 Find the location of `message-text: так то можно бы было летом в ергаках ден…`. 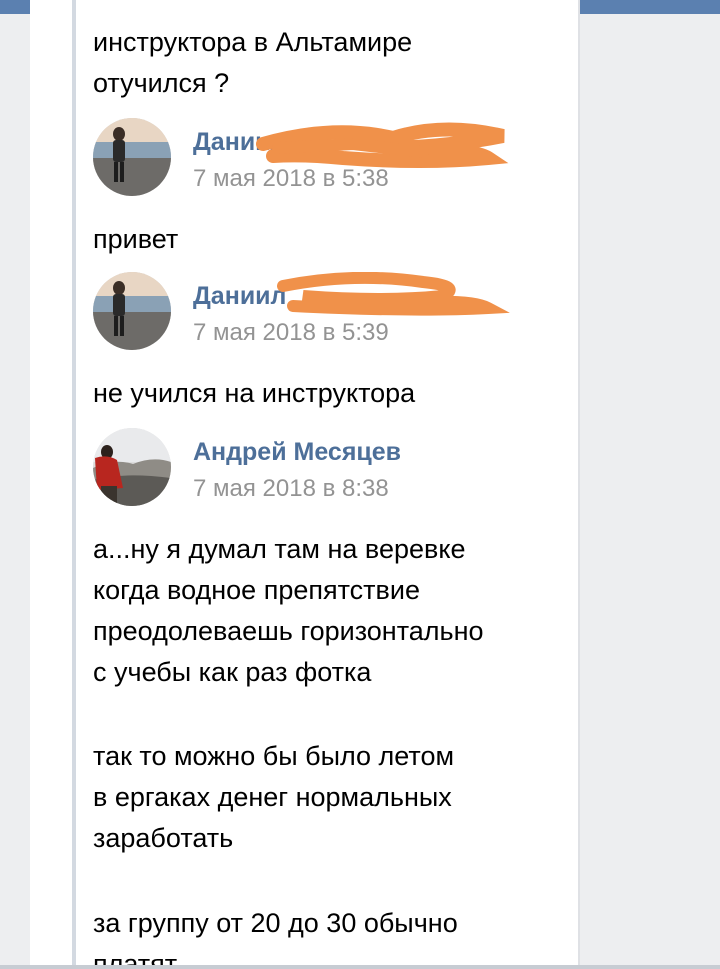

message-text: так то можно бы было летом в ергаках ден… is located at coordinates (274, 797).